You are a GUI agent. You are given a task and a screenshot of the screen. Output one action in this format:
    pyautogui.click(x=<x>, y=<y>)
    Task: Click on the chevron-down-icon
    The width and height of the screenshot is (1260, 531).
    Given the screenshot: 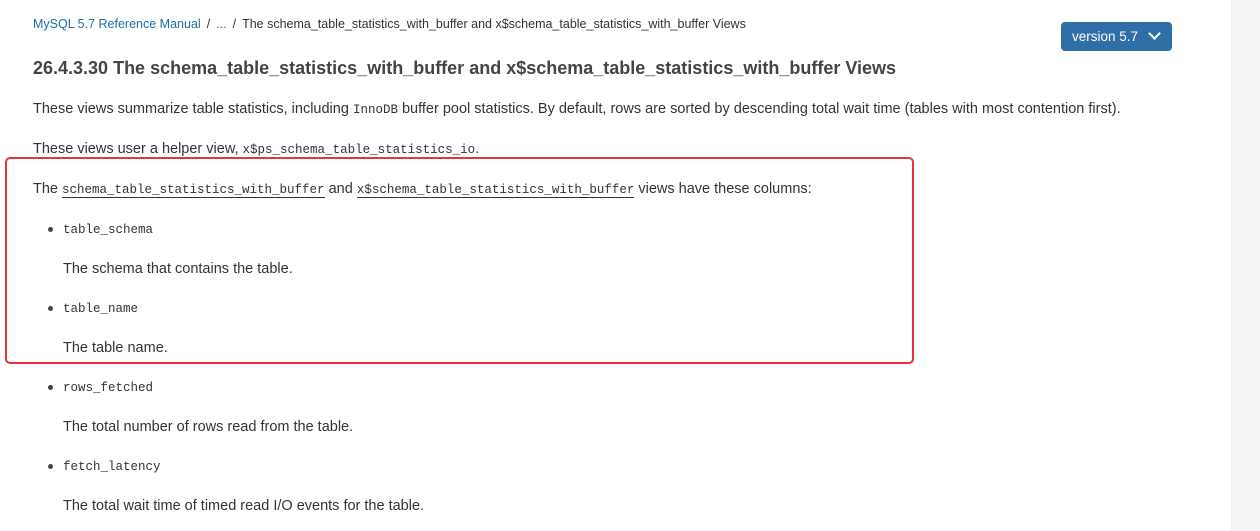 What is the action you would take?
    pyautogui.click(x=1154, y=33)
    